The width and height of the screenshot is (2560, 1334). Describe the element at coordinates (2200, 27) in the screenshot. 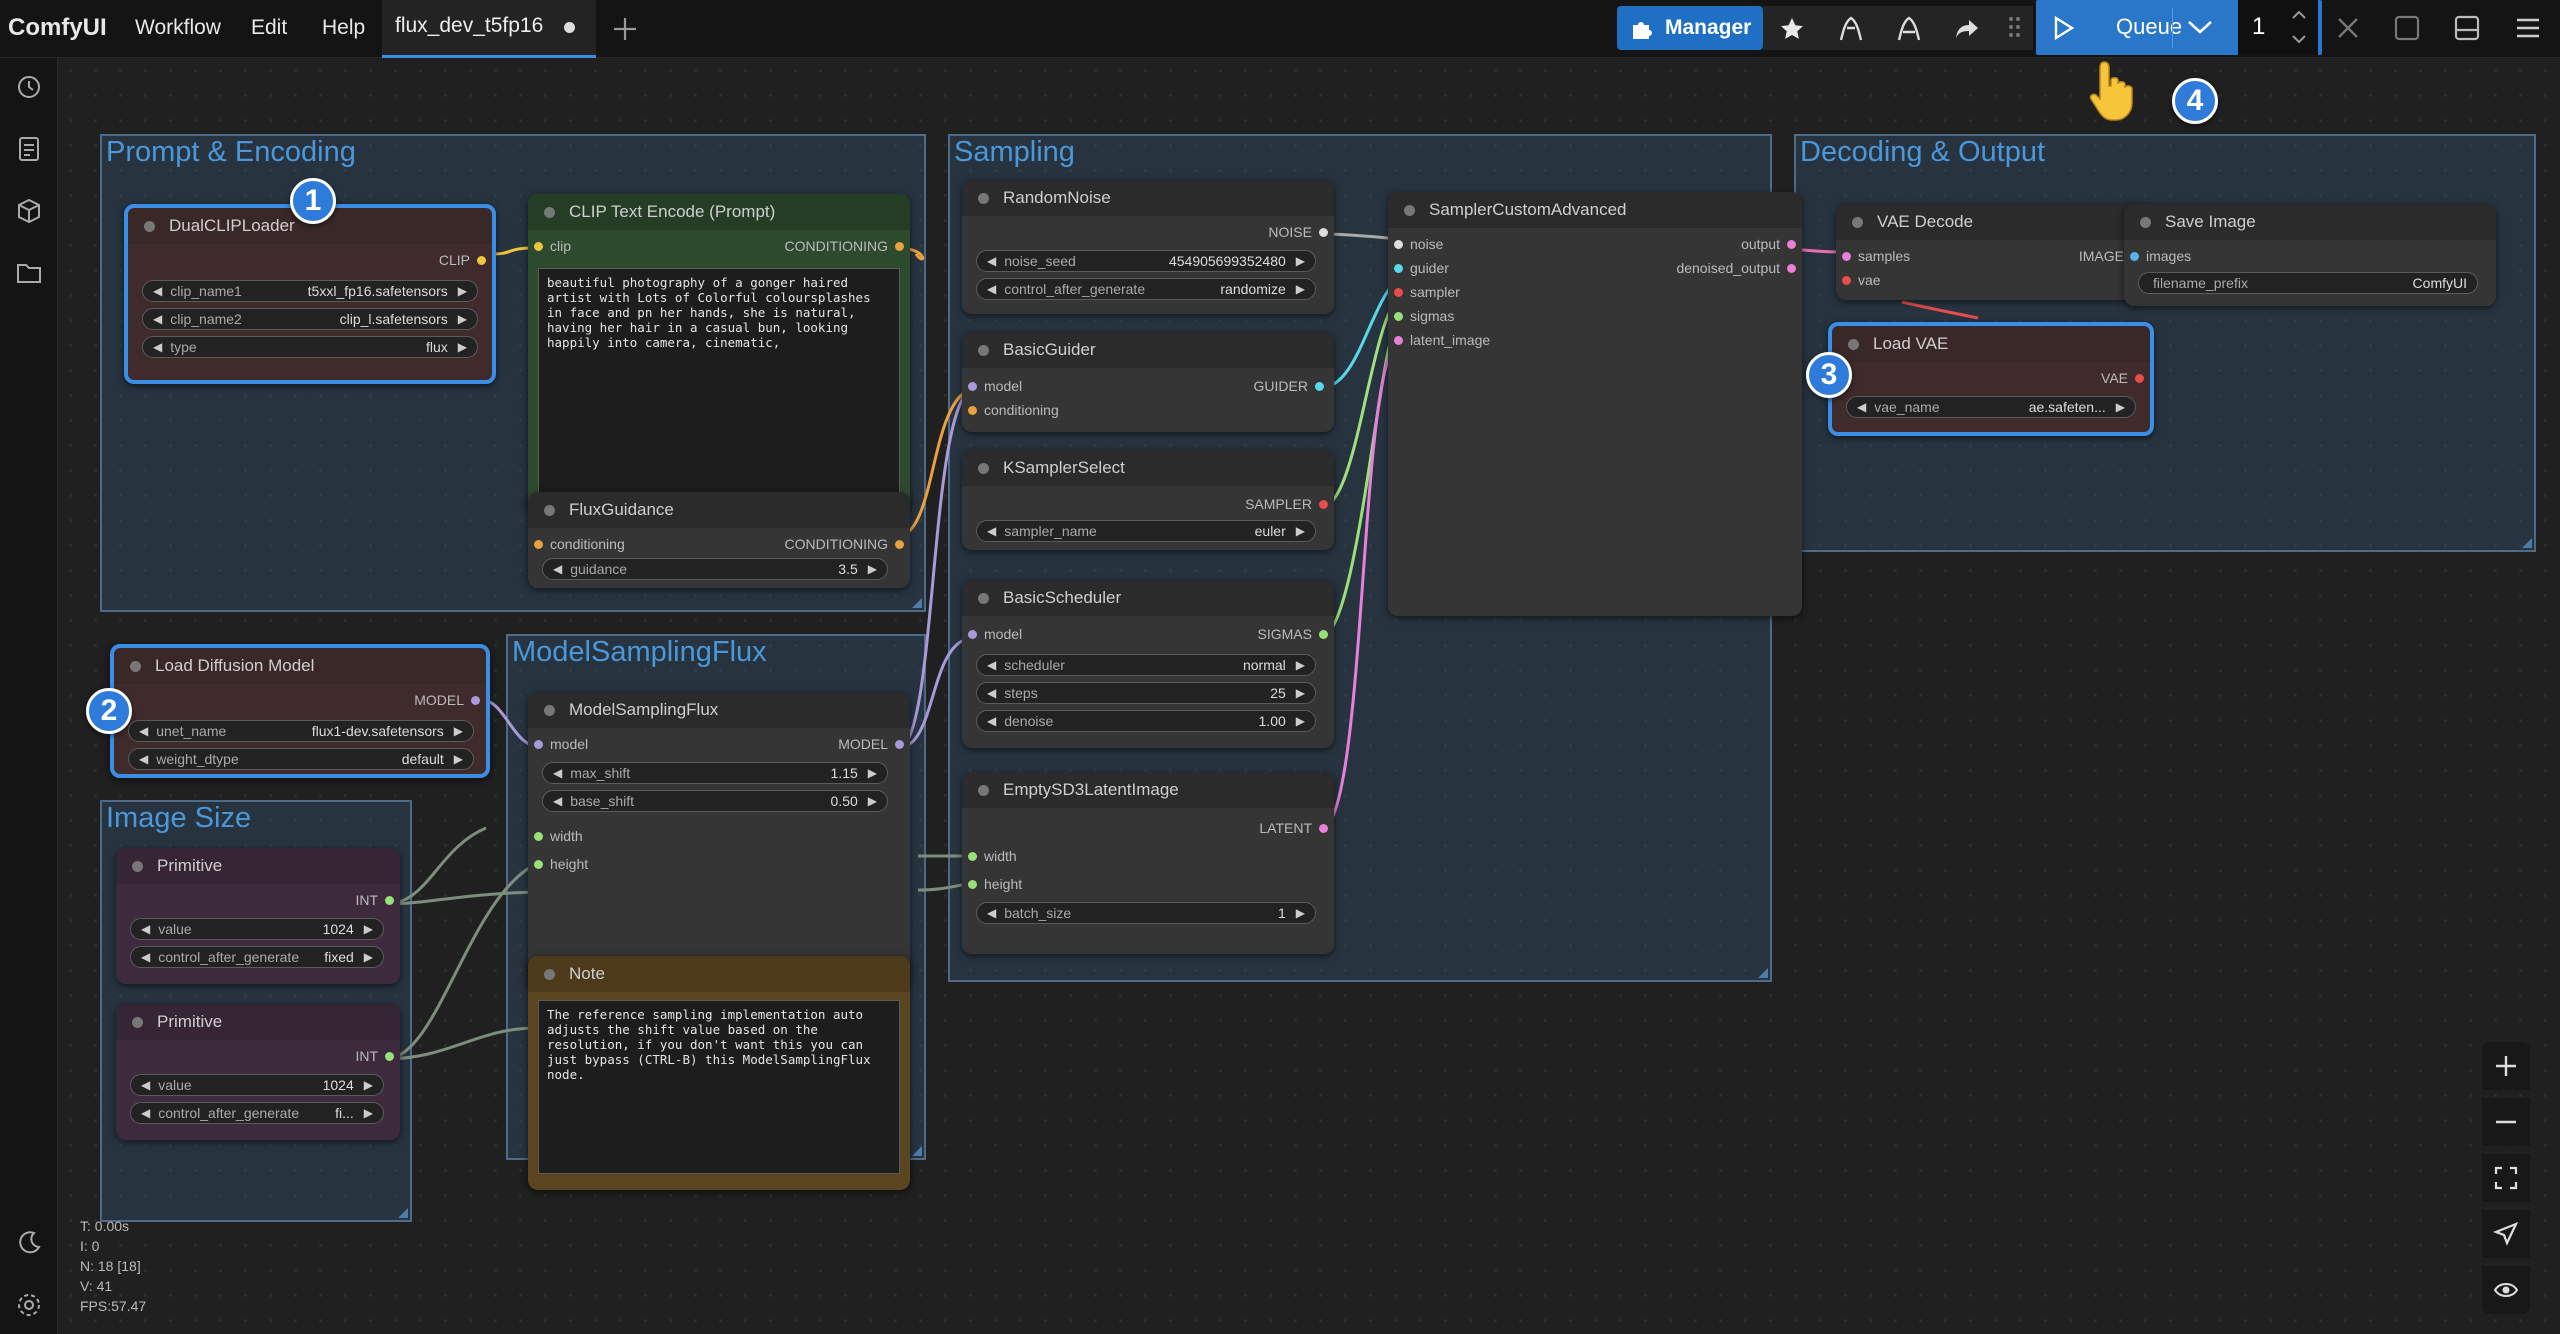

I see `chevron-down-icon` at that location.